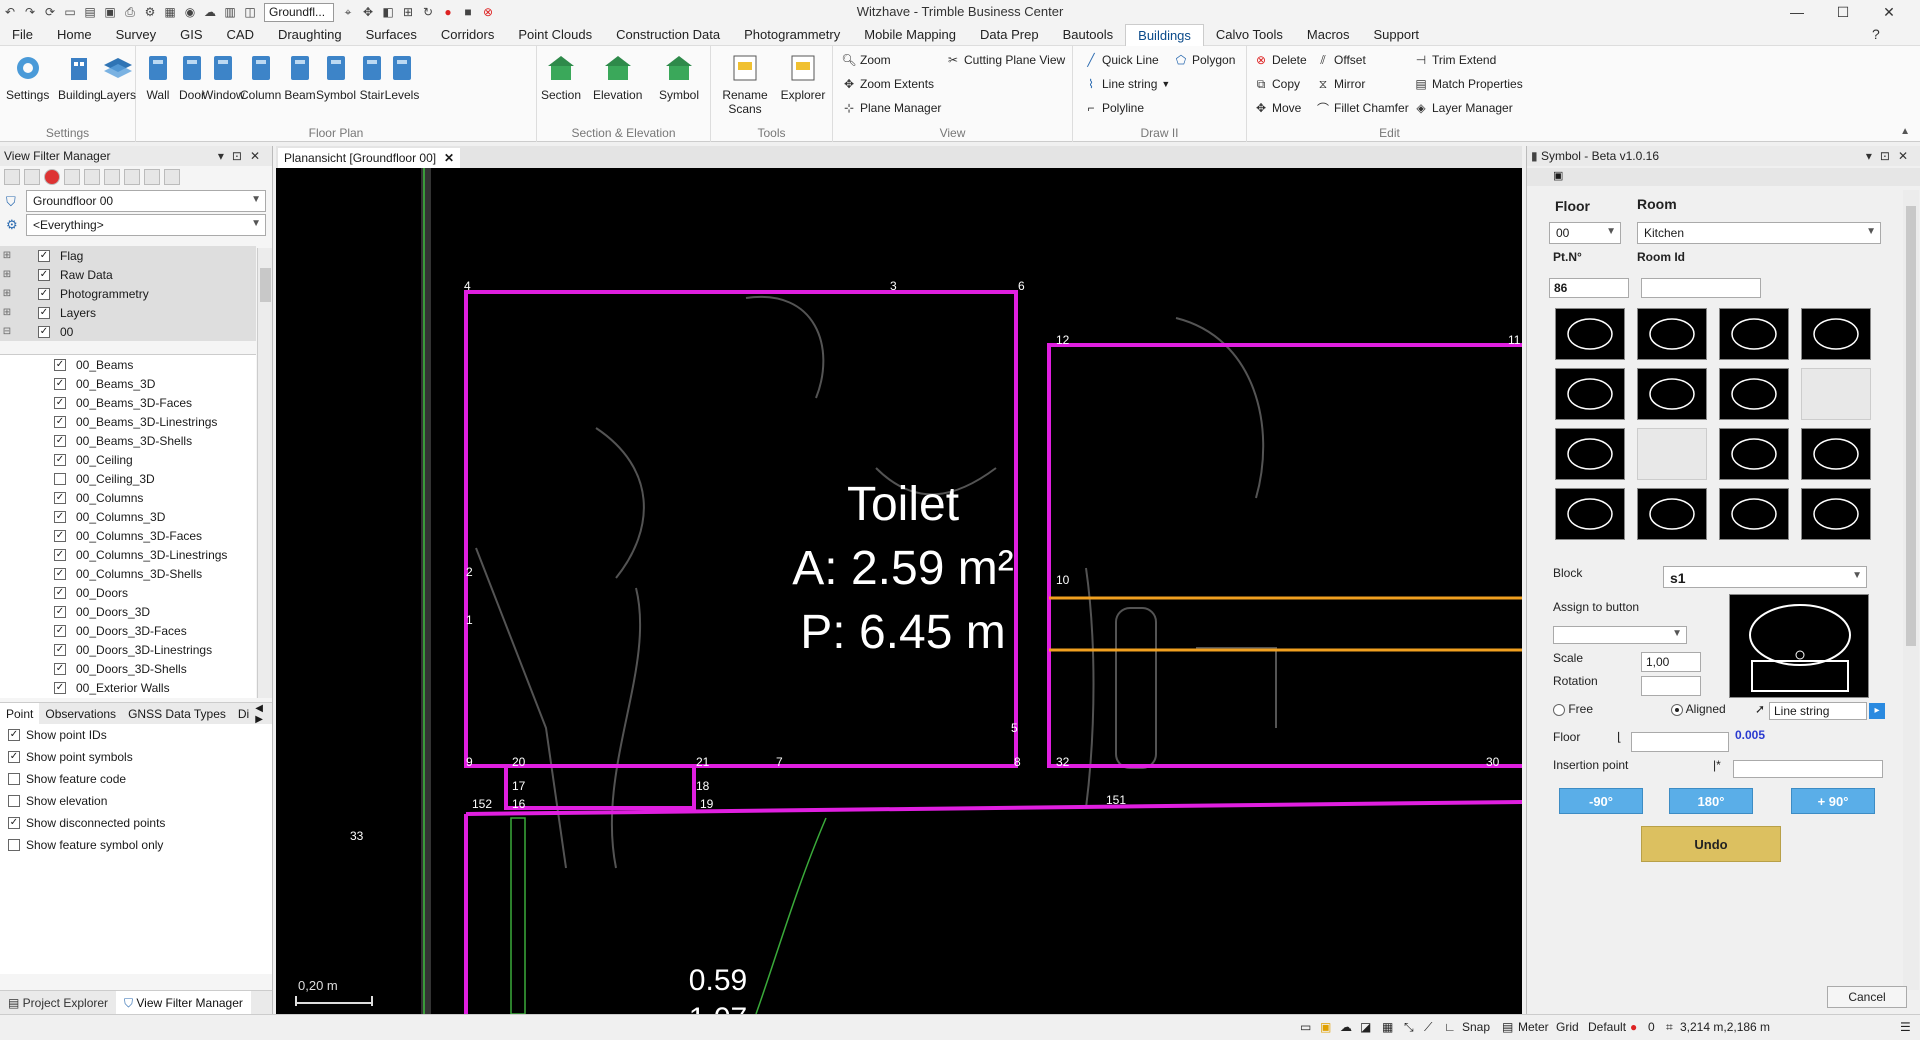 Image resolution: width=1920 pixels, height=1040 pixels. What do you see at coordinates (1009, 35) in the screenshot?
I see `menu-tab-data-prep: Data Prep` at bounding box center [1009, 35].